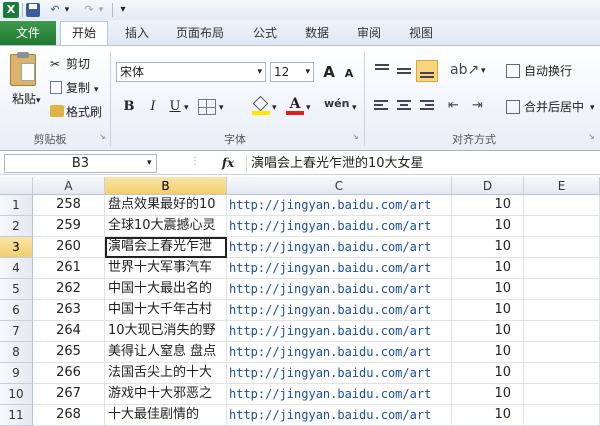  What do you see at coordinates (78, 88) in the screenshot?
I see `copy-button: 复制` at bounding box center [78, 88].